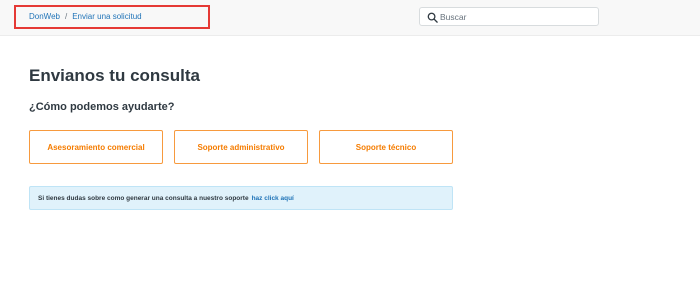 This screenshot has width=700, height=300. I want to click on search-box, so click(509, 16).